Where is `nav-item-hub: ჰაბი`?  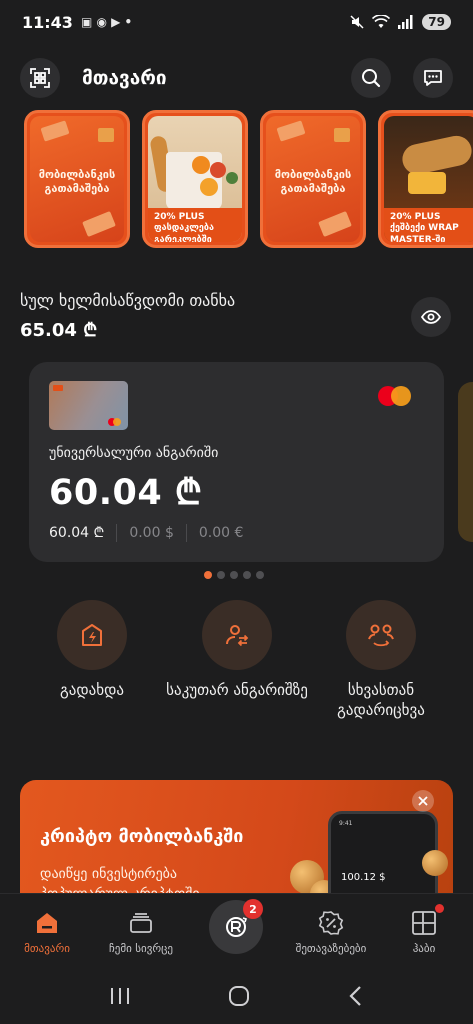
nav-item-hub: ჰაბი is located at coordinates (424, 924).